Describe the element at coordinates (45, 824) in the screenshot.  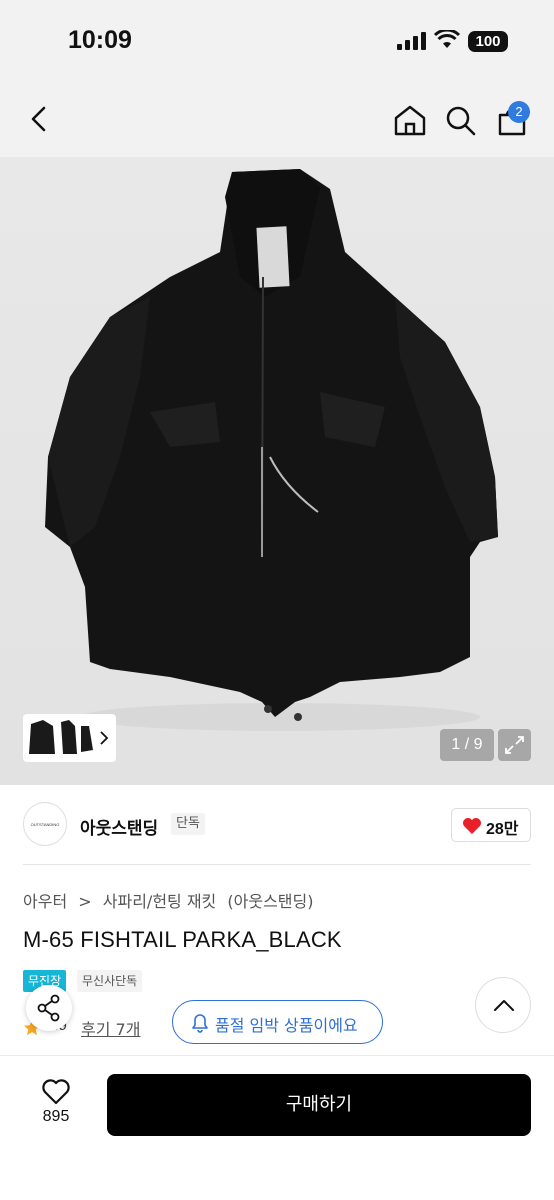
I see `brand-logo: OUTSTANDING` at that location.